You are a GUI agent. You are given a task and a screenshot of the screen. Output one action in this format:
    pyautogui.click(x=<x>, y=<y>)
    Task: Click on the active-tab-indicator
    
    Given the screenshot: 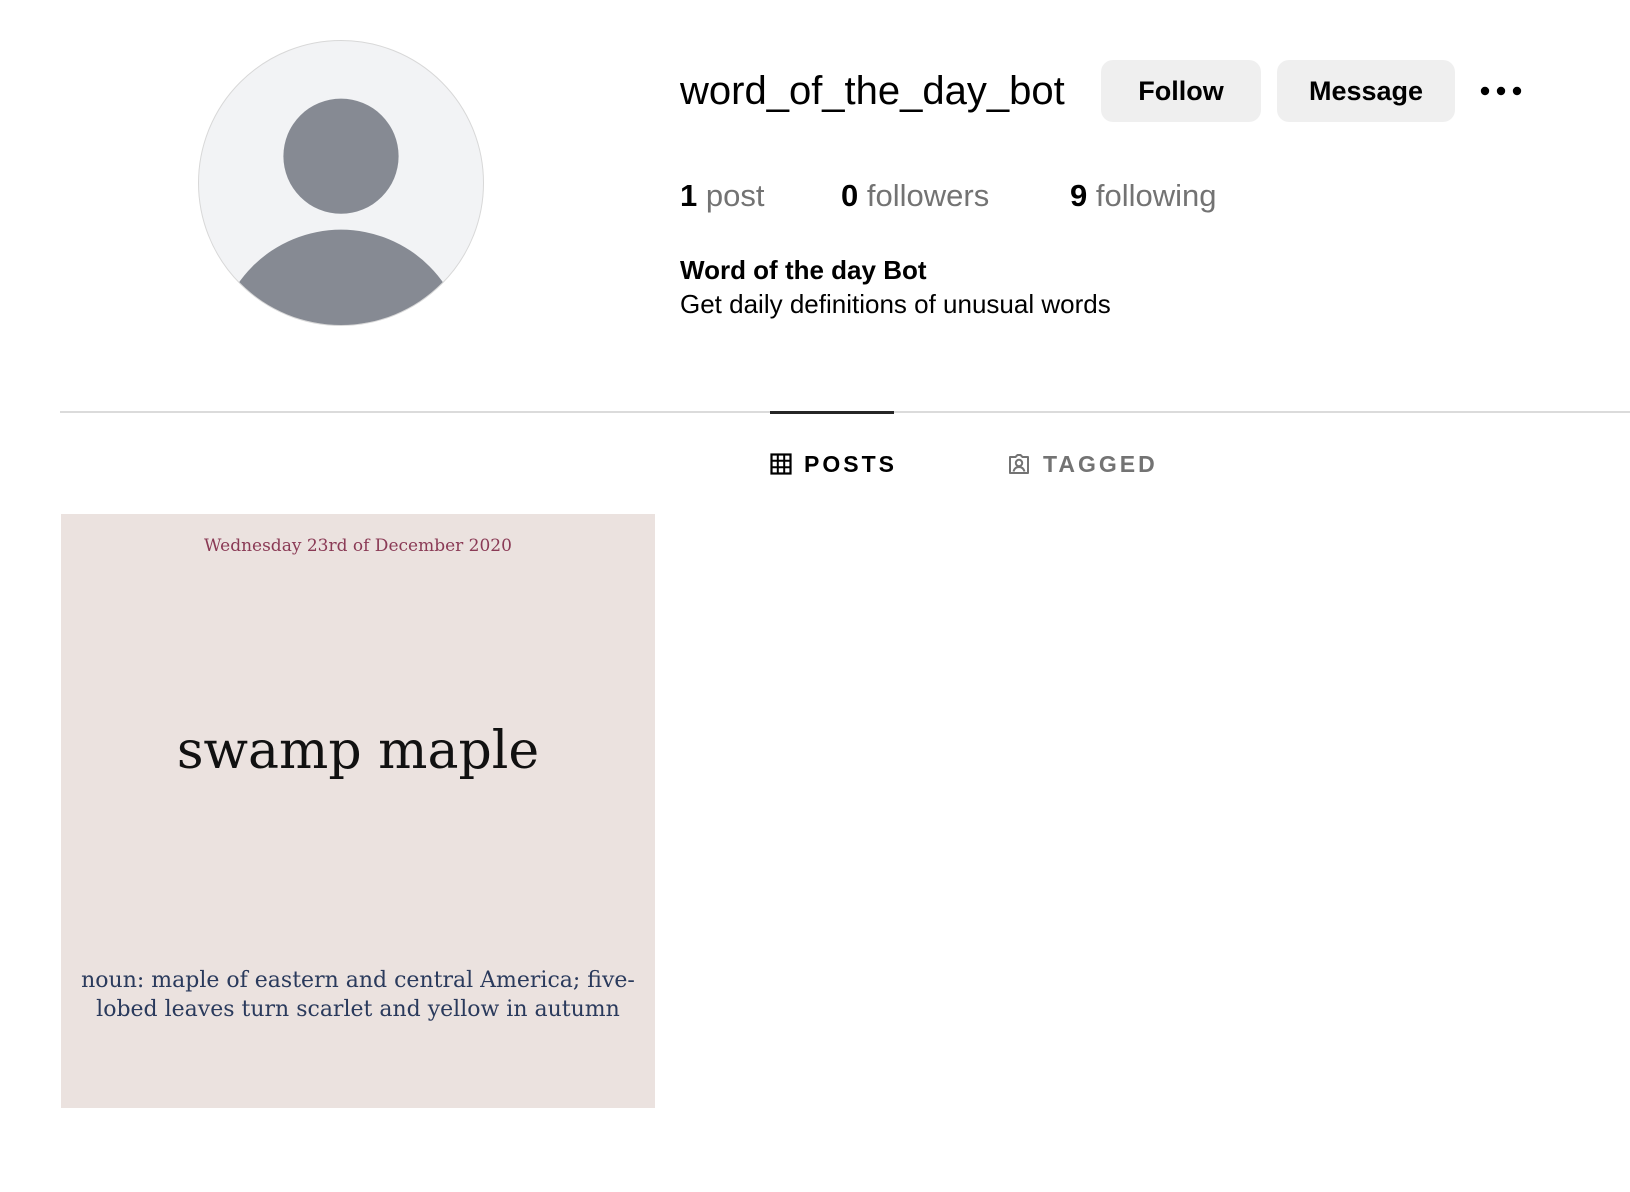 What is the action you would take?
    pyautogui.click(x=832, y=412)
    